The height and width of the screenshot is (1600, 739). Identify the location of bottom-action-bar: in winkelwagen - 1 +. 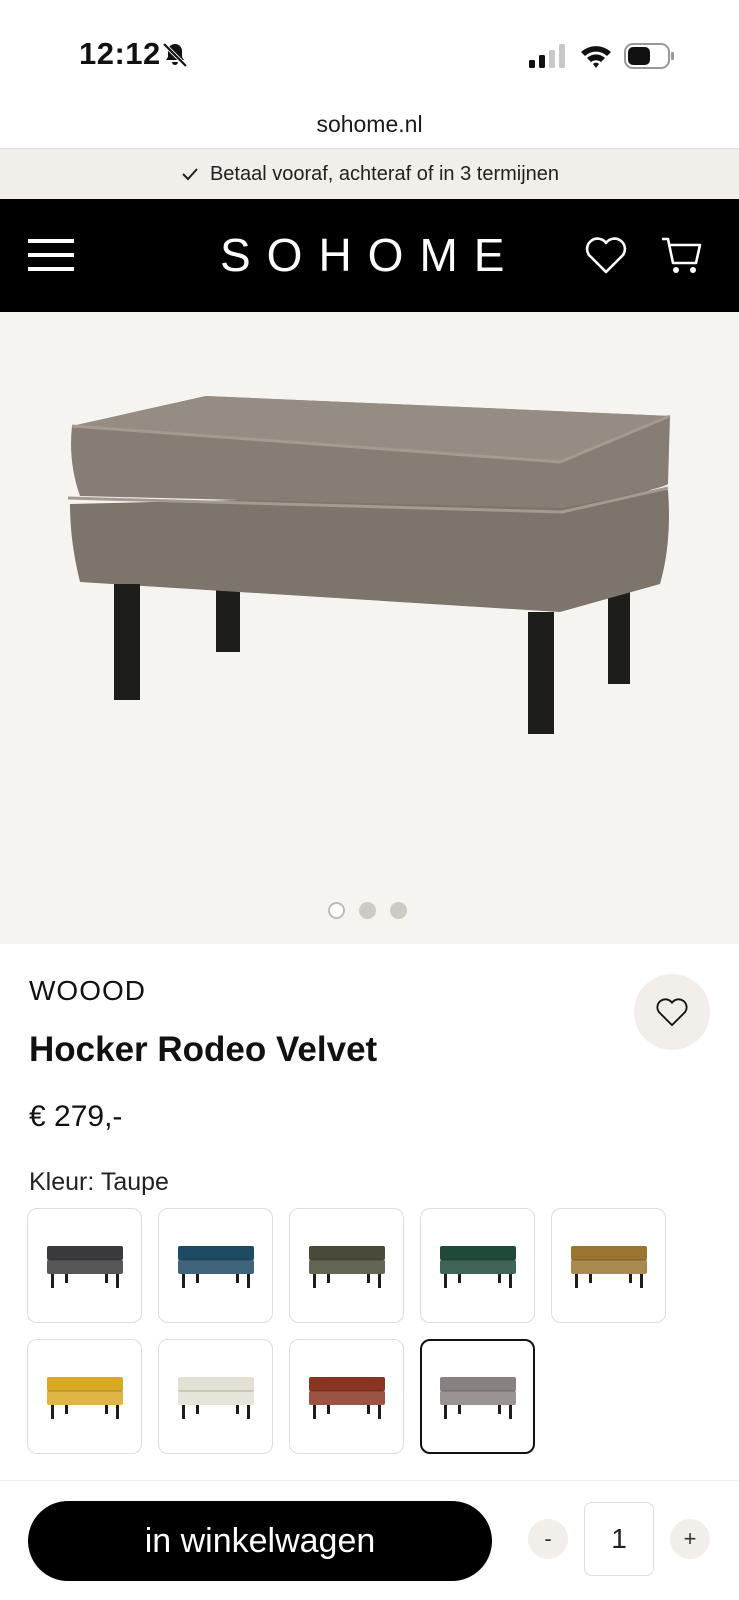
(369, 1540).